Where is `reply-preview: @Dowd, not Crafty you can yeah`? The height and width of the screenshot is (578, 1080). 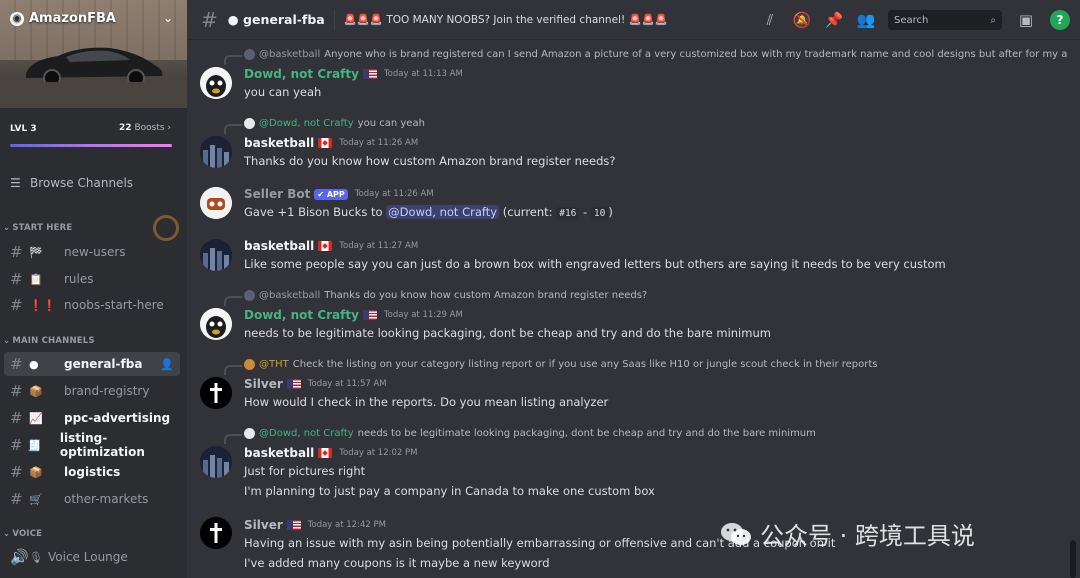
reply-preview: @Dowd, not Crafty you can yeah is located at coordinates (324, 126).